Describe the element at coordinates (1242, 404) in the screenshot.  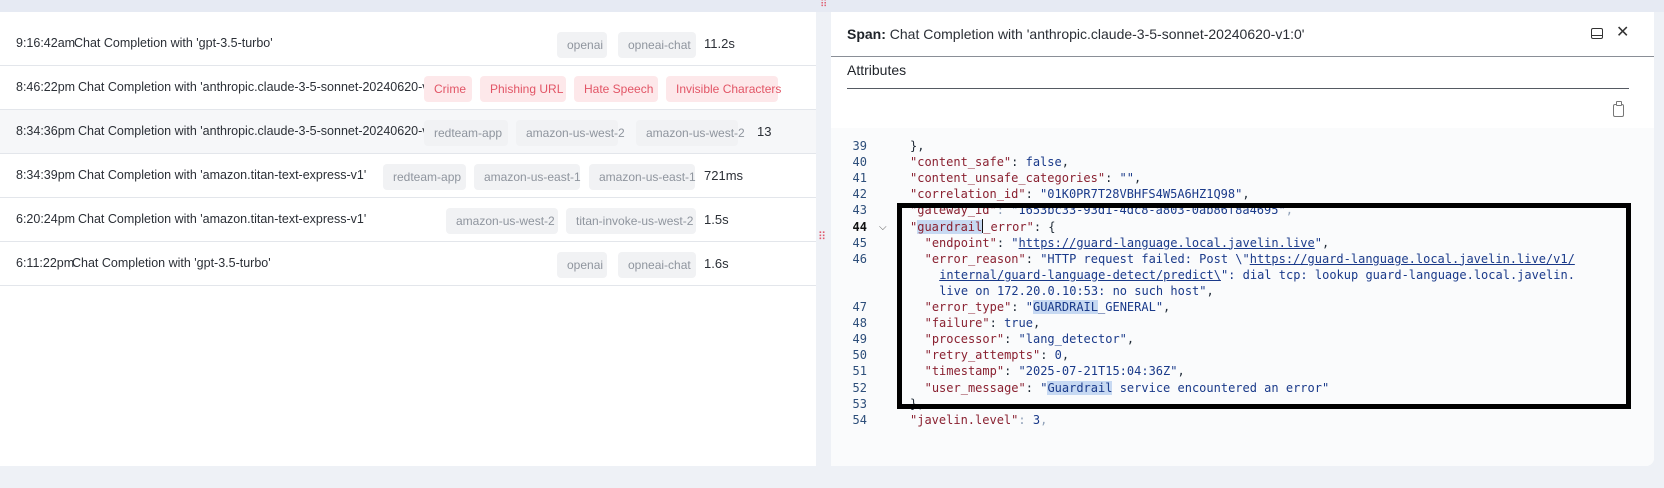
I see `code-line: 53},` at that location.